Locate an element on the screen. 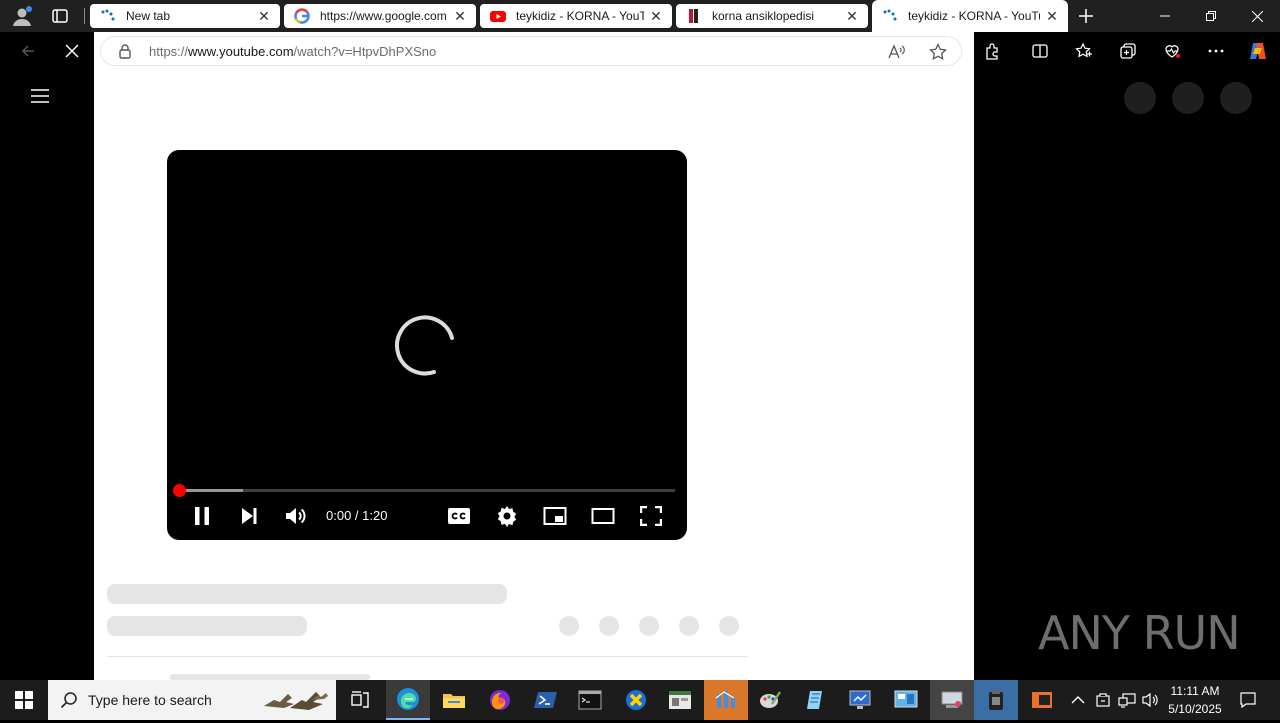  window-app-icon is located at coordinates (680, 700).